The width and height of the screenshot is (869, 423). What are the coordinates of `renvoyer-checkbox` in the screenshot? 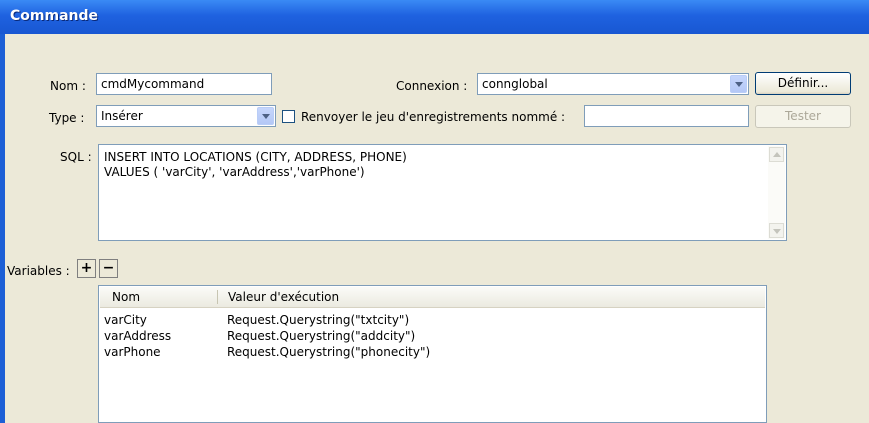 It's located at (288, 116).